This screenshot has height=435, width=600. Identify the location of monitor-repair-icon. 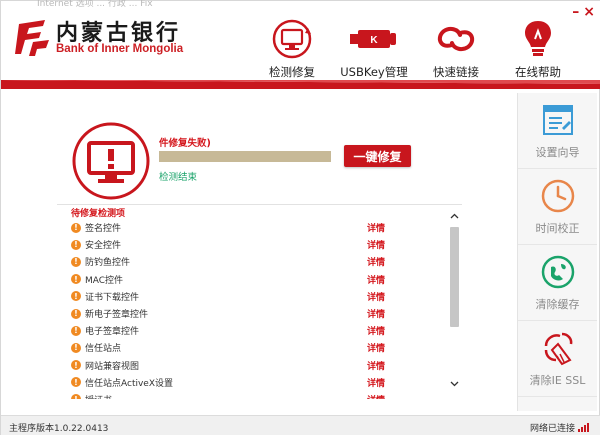
(292, 39).